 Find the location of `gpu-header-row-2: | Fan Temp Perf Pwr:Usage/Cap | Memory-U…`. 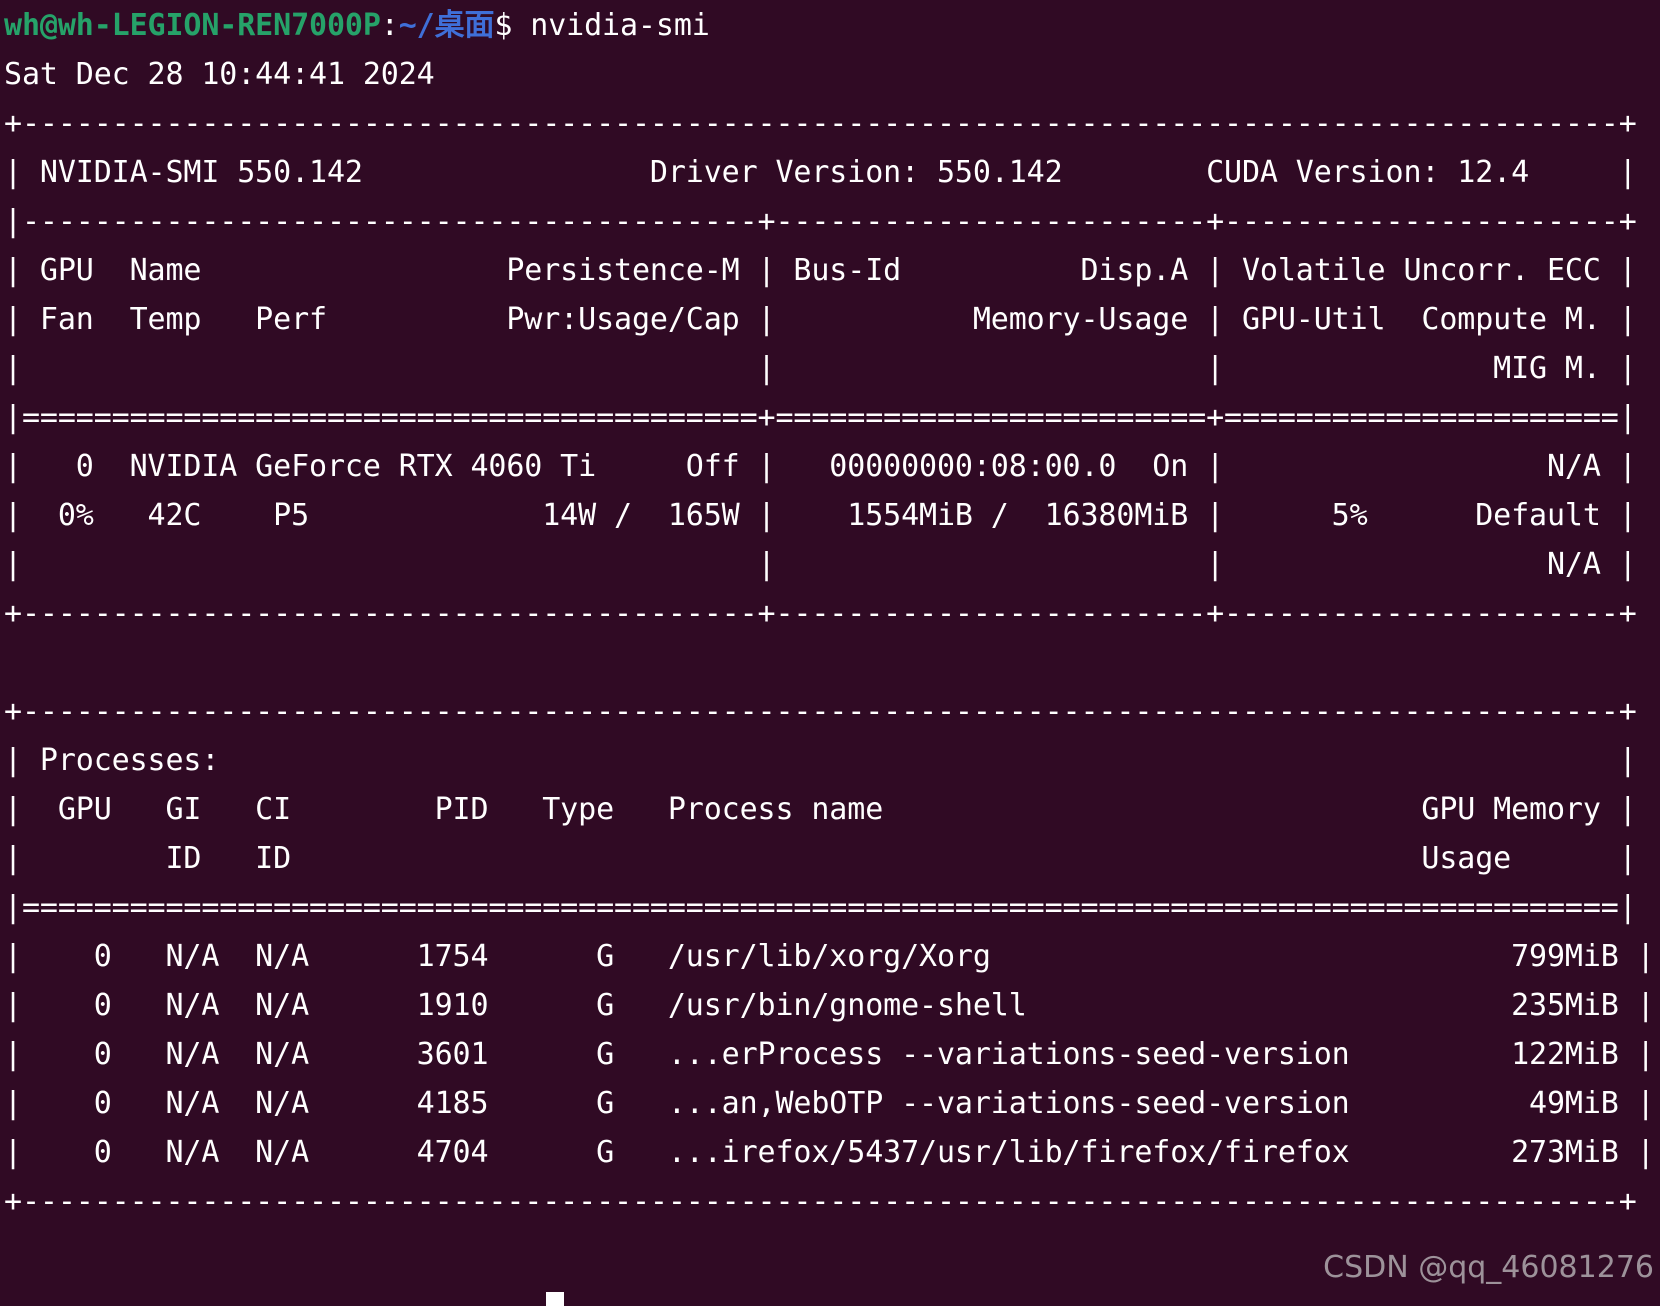

gpu-header-row-2: | Fan Temp Perf Pwr:Usage/Cap | Memory-U… is located at coordinates (820, 319).